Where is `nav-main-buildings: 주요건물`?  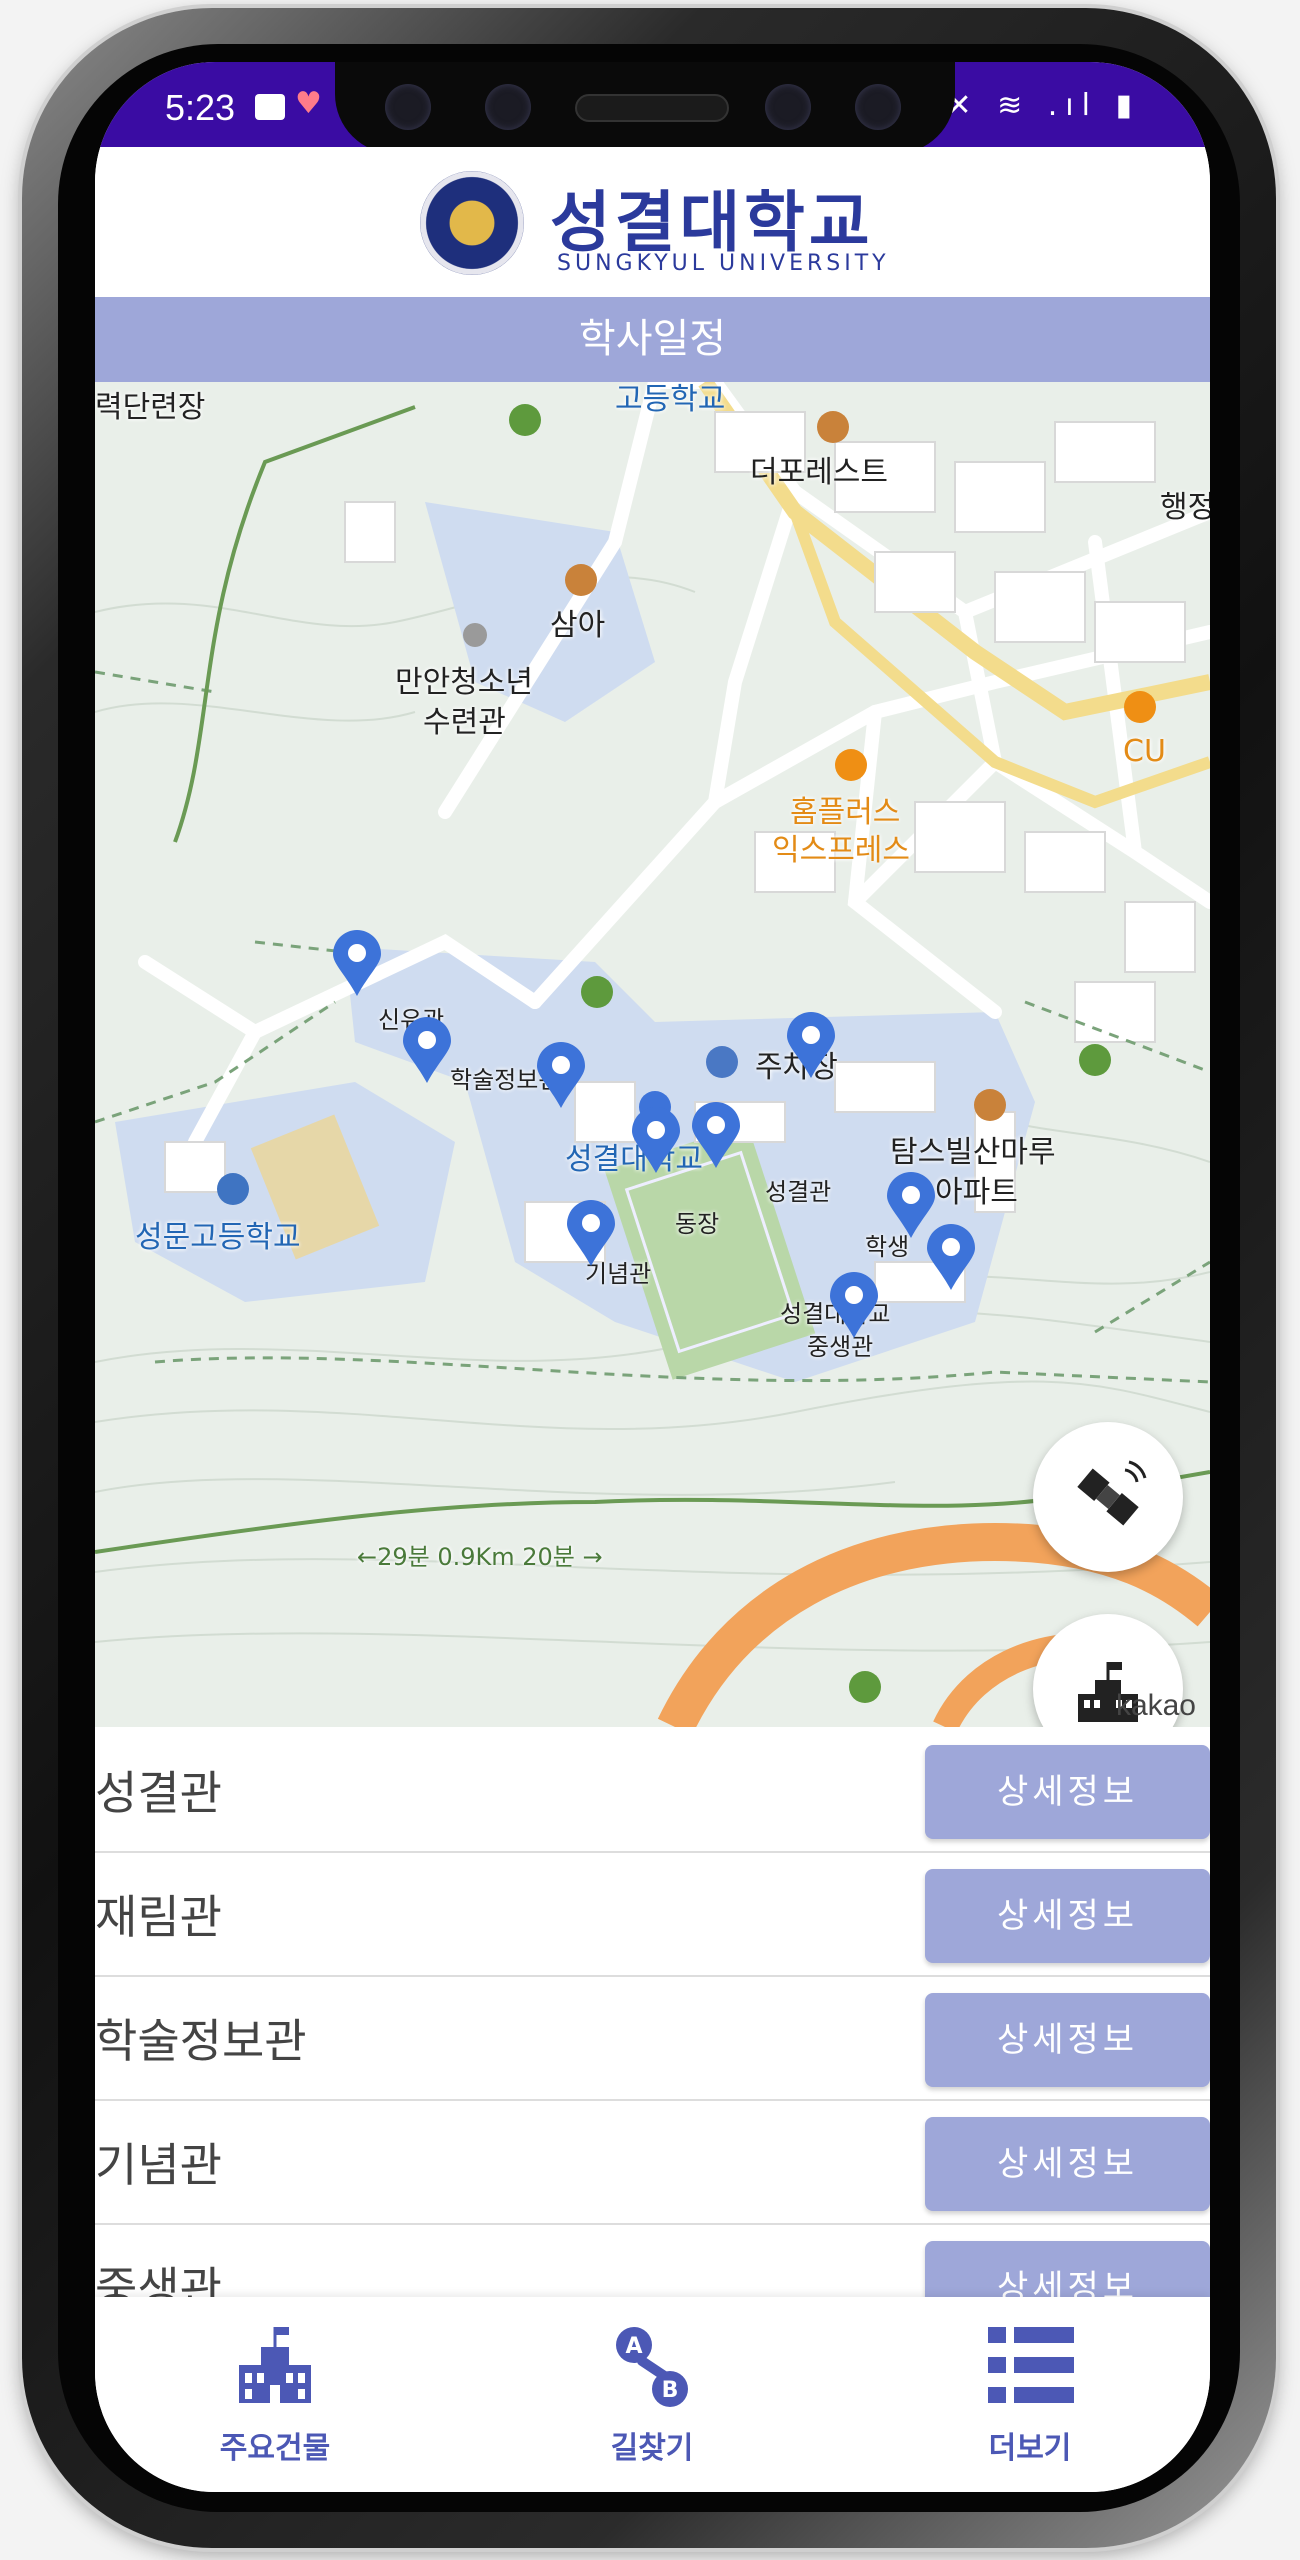 nav-main-buildings: 주요건물 is located at coordinates (275, 2392).